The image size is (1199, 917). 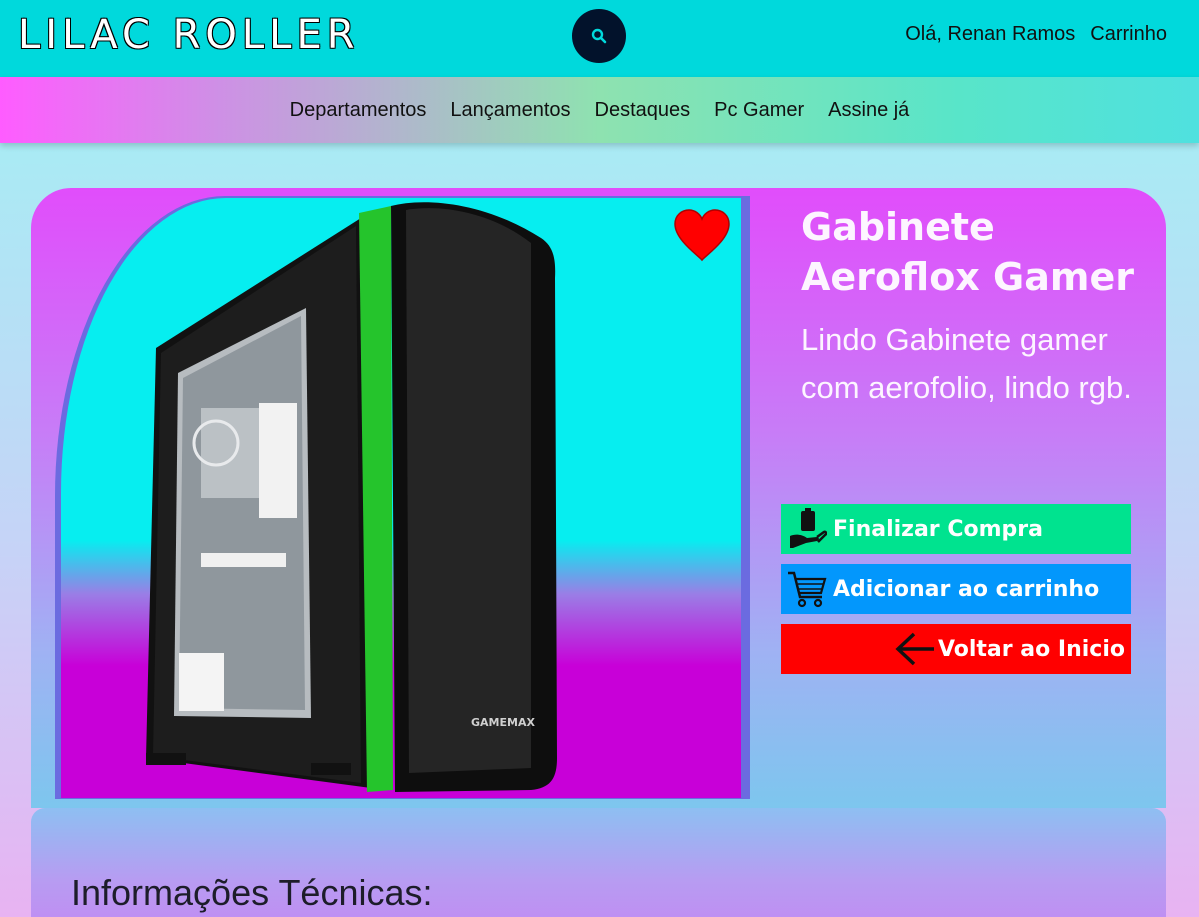 What do you see at coordinates (643, 110) in the screenshot?
I see `nav-item-destaques: Destaques` at bounding box center [643, 110].